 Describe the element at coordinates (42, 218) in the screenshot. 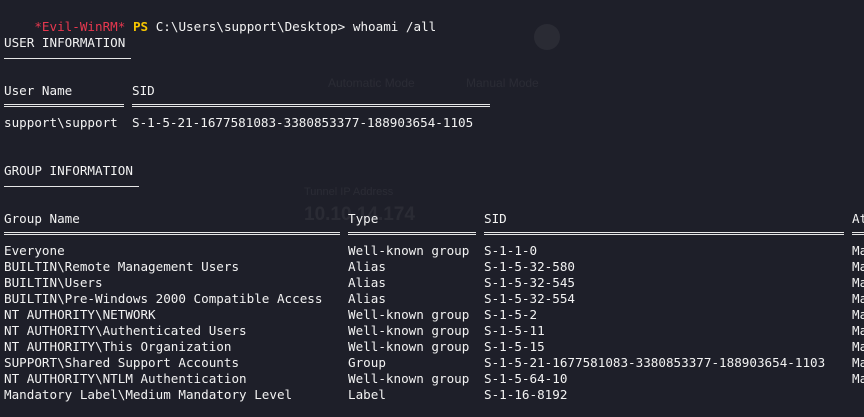

I see `group-col-name-header: Group Name` at that location.